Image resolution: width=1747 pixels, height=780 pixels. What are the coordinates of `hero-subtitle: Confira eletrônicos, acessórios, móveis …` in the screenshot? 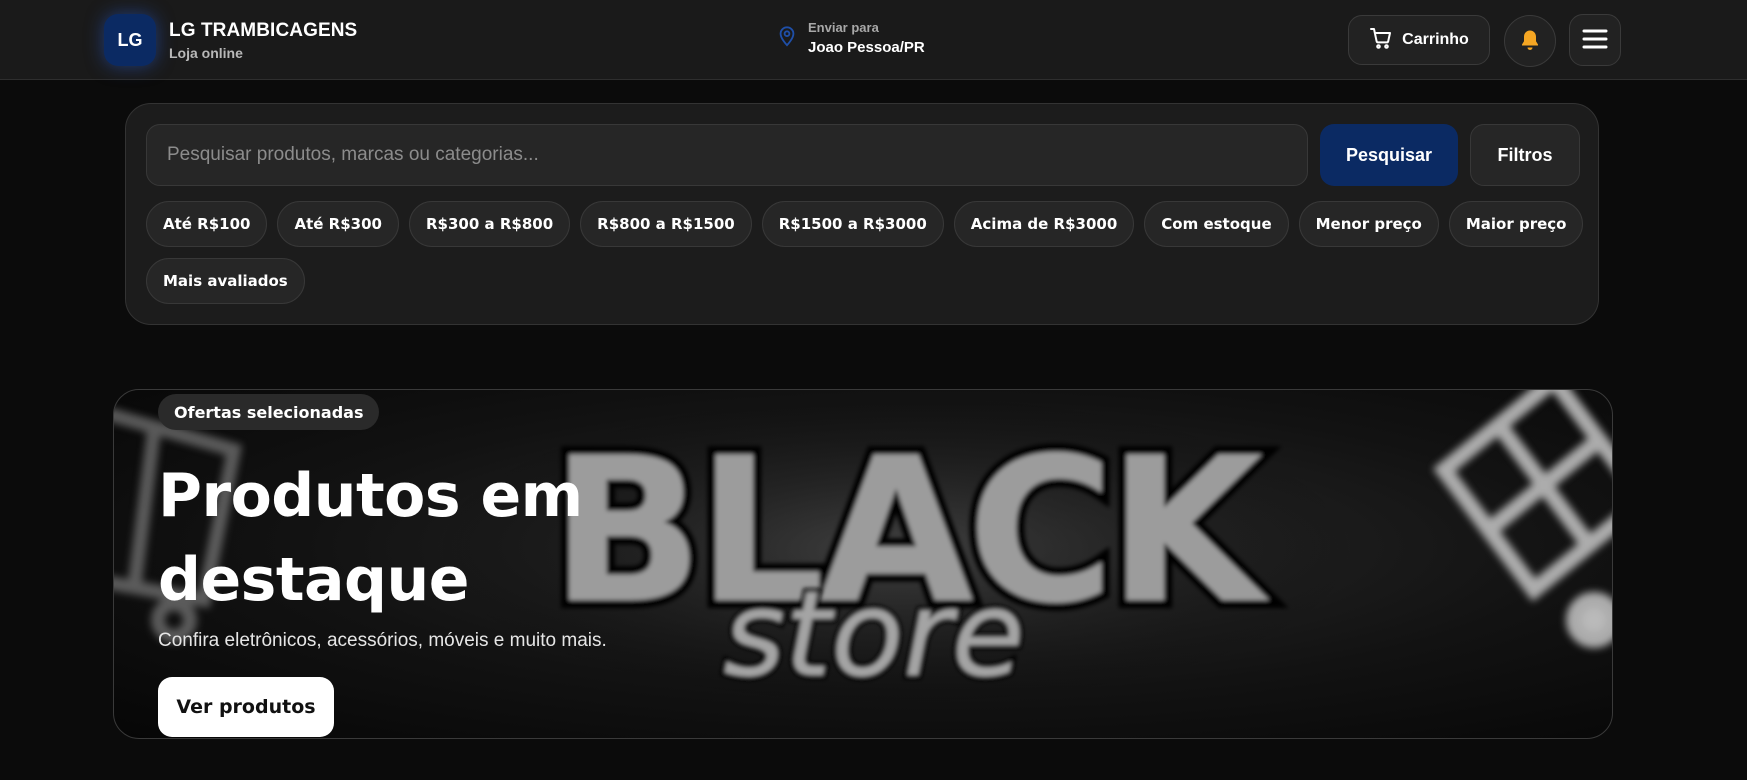 It's located at (382, 640).